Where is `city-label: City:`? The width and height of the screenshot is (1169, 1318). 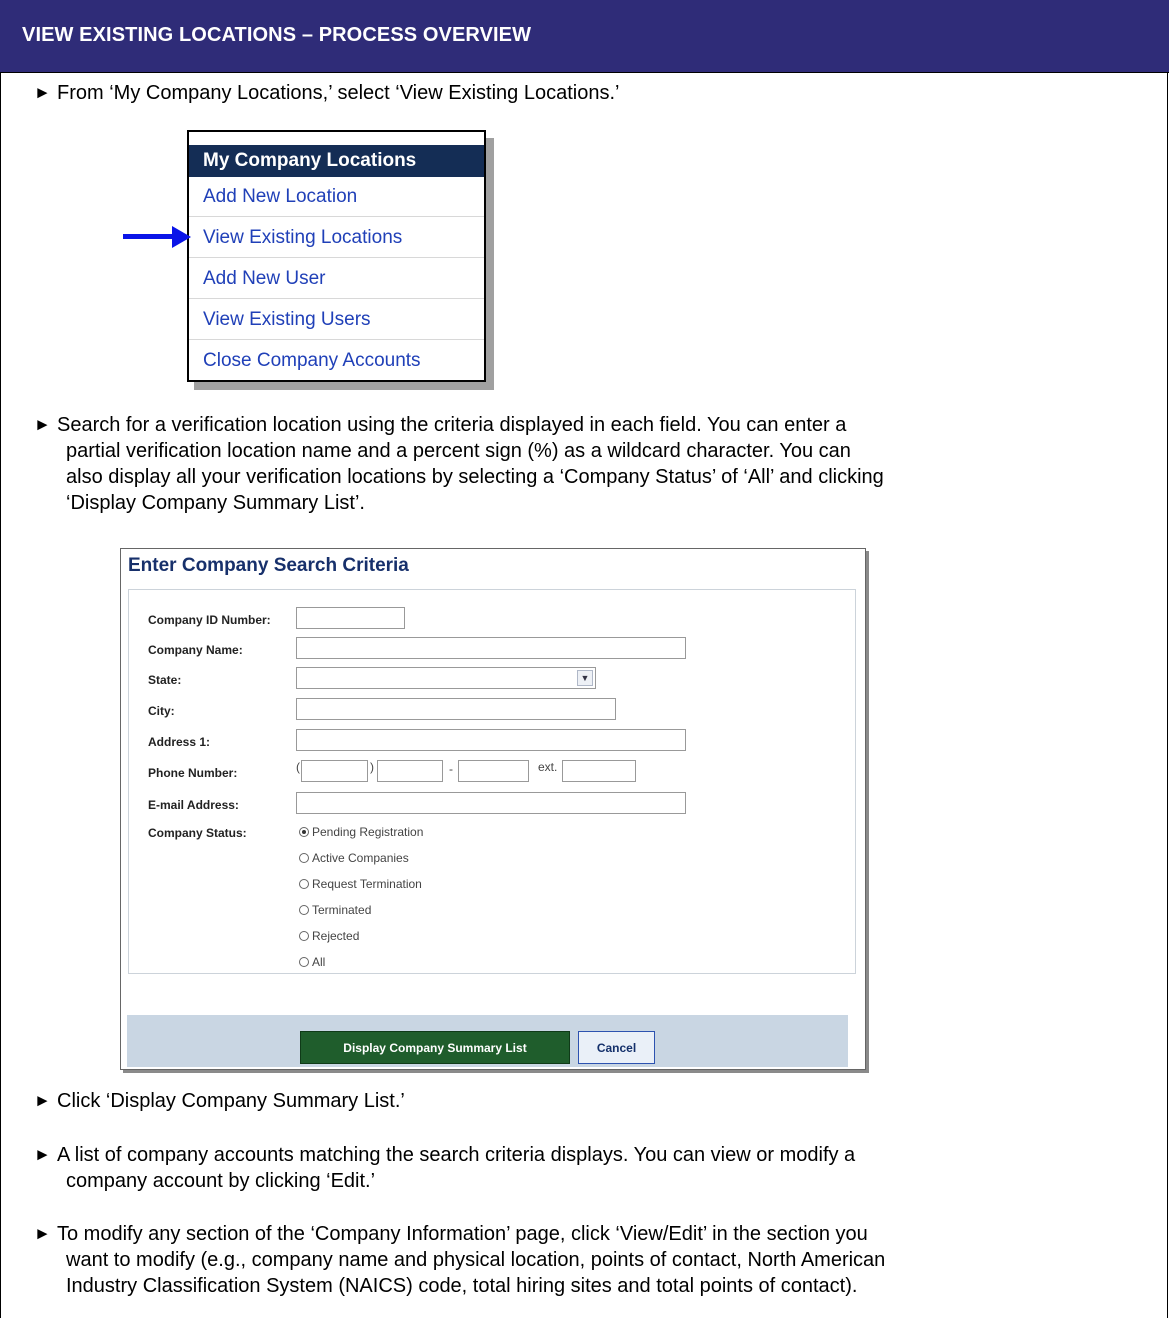
city-label: City: is located at coordinates (161, 711).